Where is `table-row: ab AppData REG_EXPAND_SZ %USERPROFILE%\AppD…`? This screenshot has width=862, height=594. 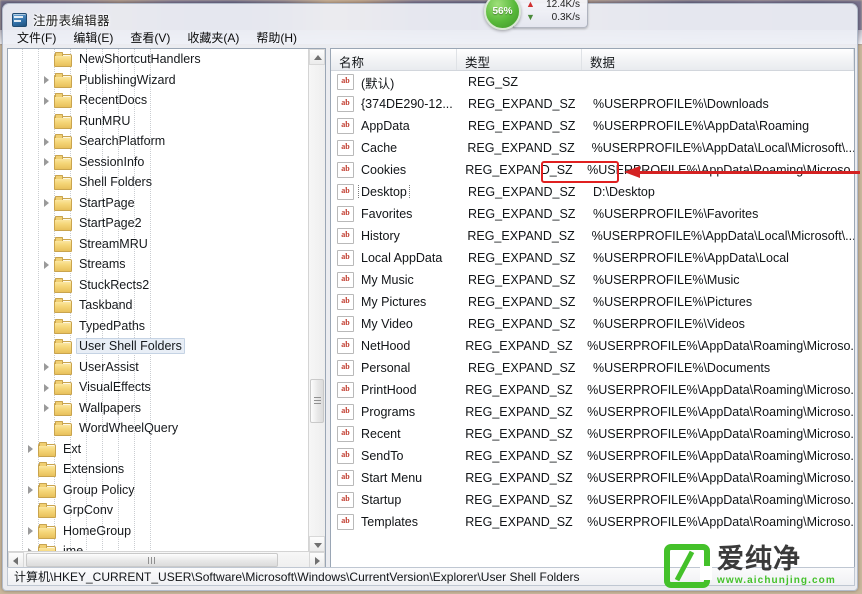
table-row: ab AppData REG_EXPAND_SZ %USERPROFILE%\AppD… is located at coordinates (592, 126).